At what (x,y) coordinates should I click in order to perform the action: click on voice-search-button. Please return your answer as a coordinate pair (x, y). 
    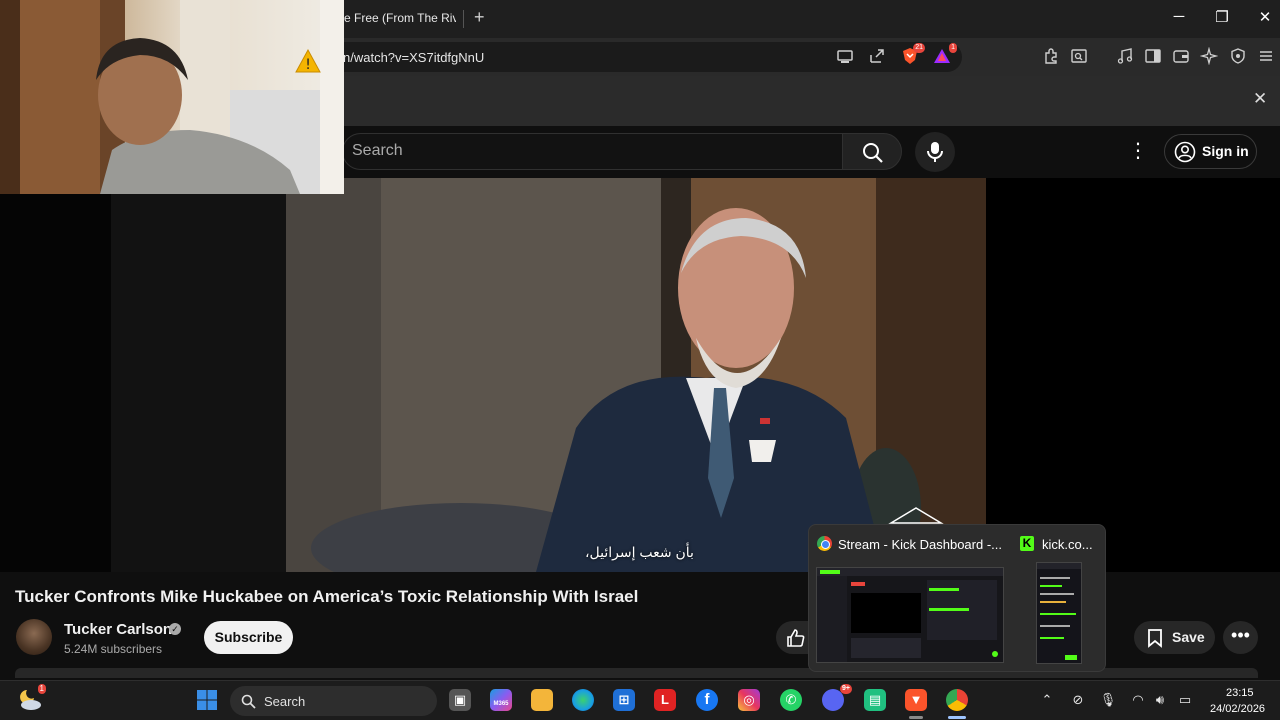
    Looking at the image, I should click on (935, 152).